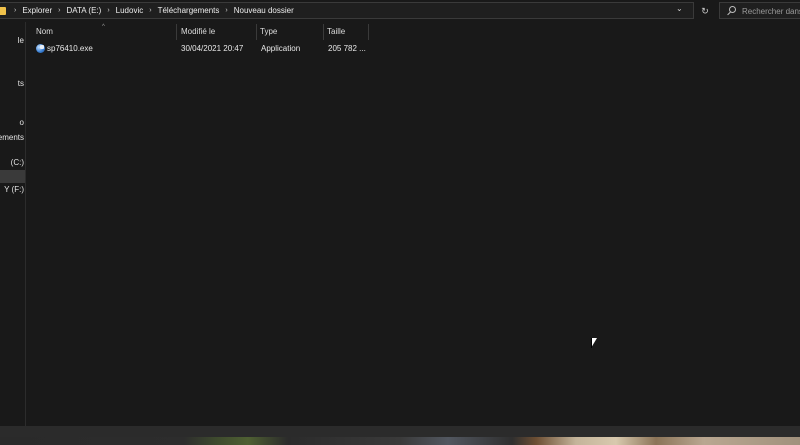 The height and width of the screenshot is (445, 800). Describe the element at coordinates (269, 31) in the screenshot. I see `column-header-label: Type` at that location.